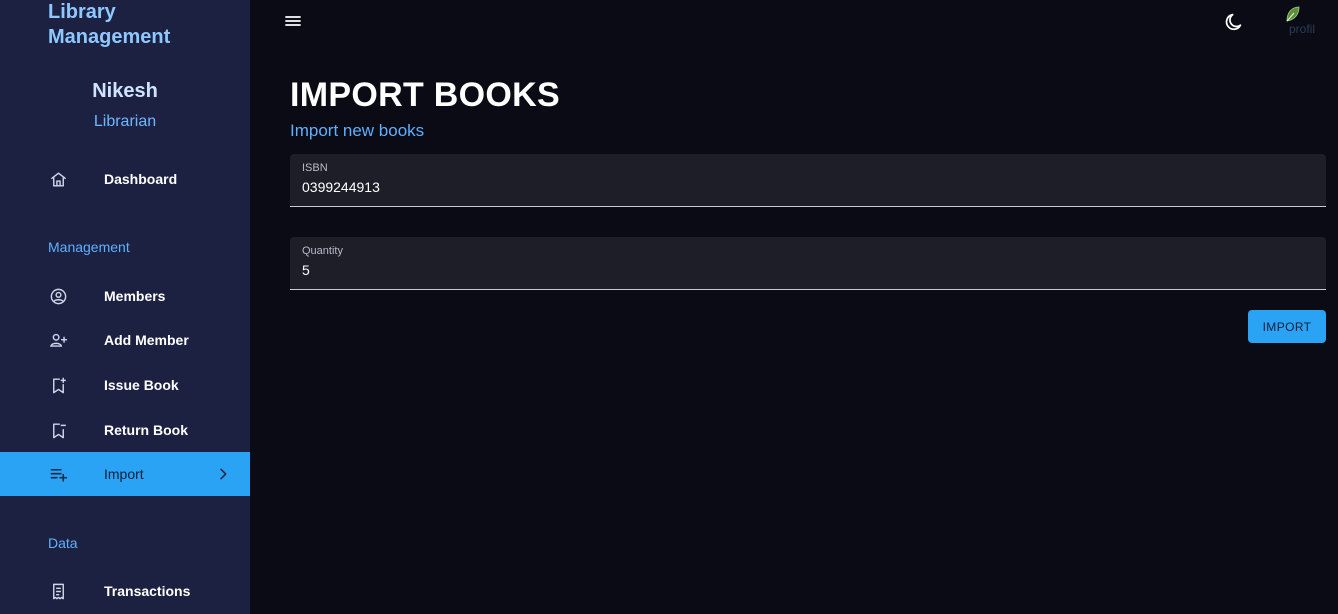  I want to click on bookmark-remove-icon, so click(58, 430).